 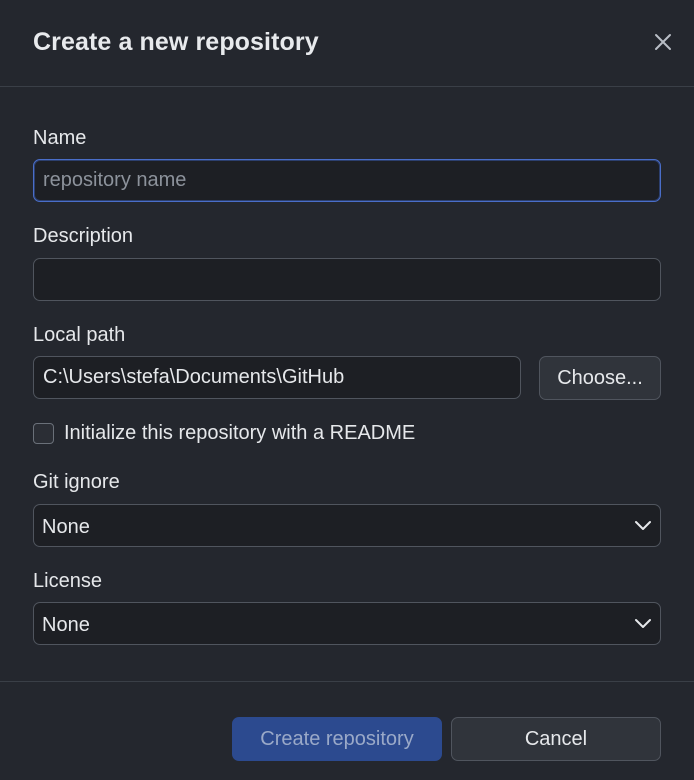 I want to click on close-icon, so click(x=663, y=42).